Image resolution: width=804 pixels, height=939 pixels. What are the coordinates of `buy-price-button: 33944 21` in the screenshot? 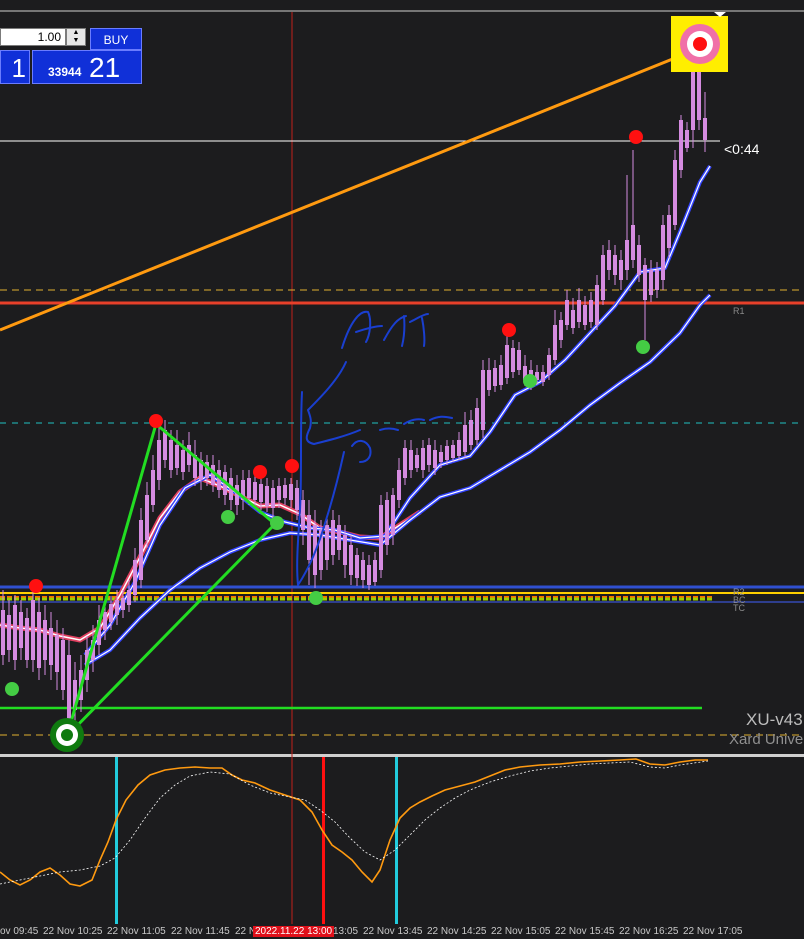 It's located at (87, 67).